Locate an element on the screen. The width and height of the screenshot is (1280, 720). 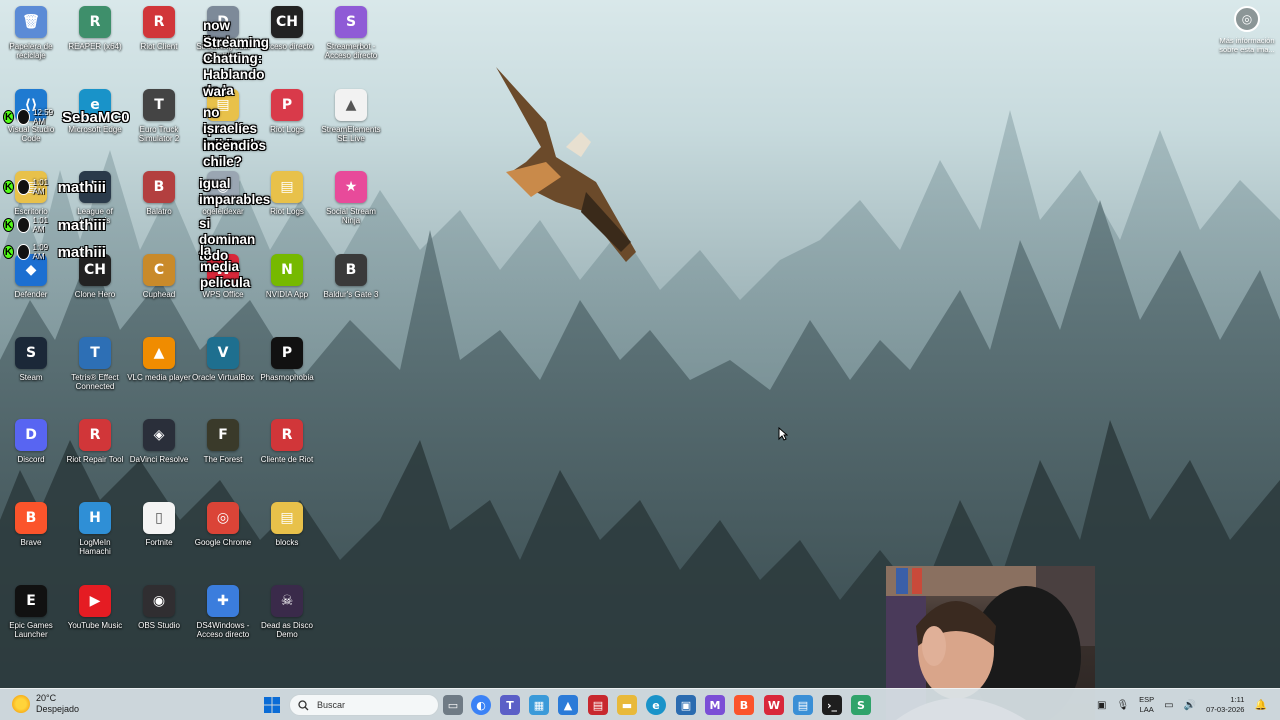
weather-desc: Despejado is located at coordinates (58, 709).